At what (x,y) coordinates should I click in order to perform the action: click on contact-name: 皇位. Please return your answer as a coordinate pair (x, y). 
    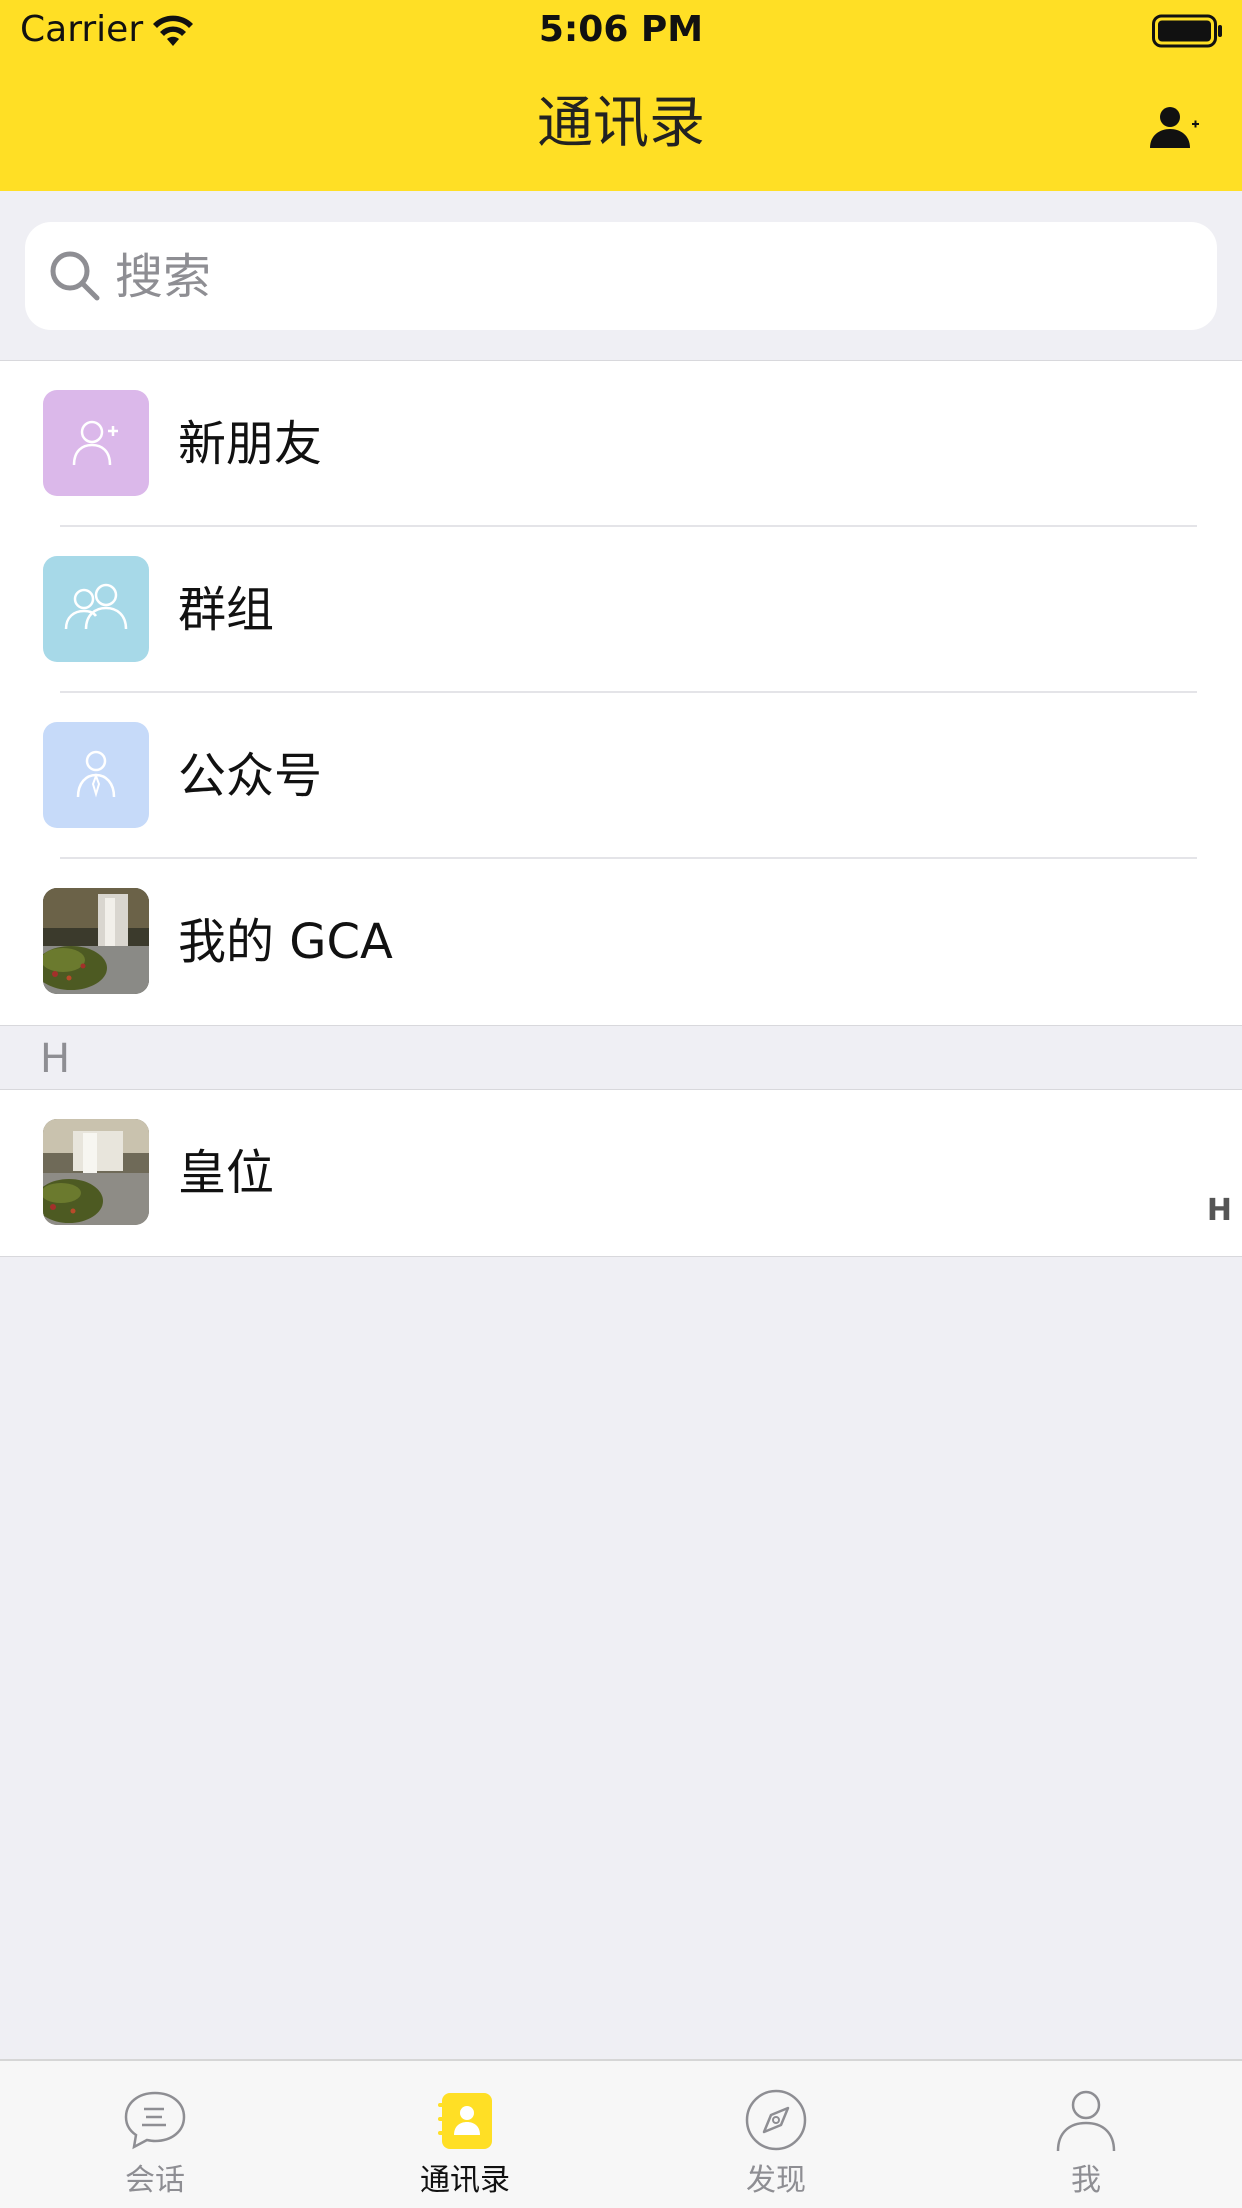
    Looking at the image, I should click on (226, 1173).